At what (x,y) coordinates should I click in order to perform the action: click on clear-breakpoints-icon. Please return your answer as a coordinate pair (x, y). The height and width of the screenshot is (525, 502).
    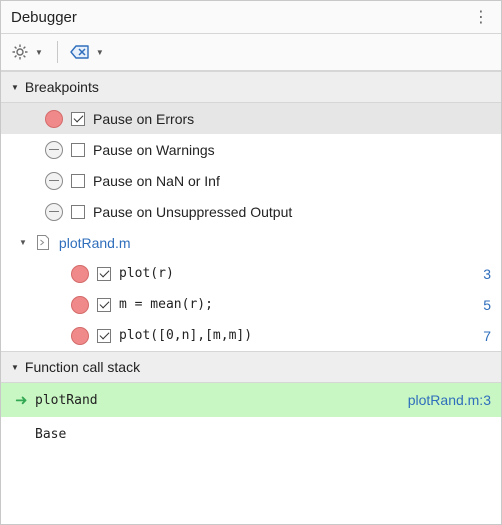
    Looking at the image, I should click on (79, 52).